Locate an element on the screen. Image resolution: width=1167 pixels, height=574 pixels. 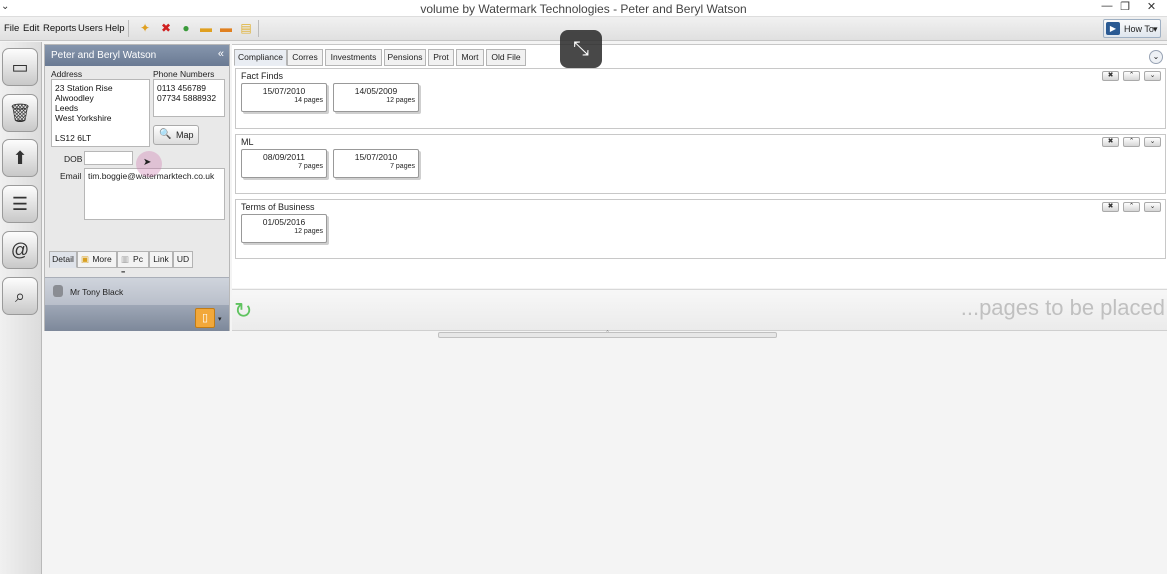
address-postcode: LS12 6LT is located at coordinates (73, 138).